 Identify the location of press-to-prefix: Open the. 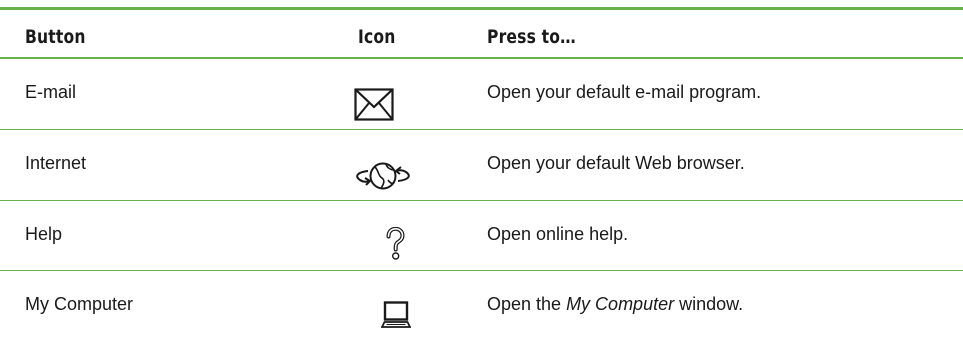
(527, 304).